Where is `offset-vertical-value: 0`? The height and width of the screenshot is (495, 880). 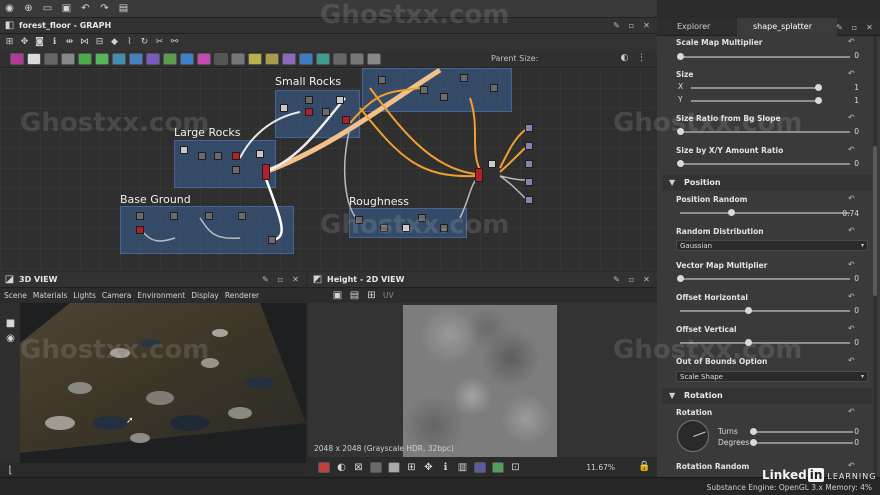 offset-vertical-value: 0 is located at coordinates (856, 342).